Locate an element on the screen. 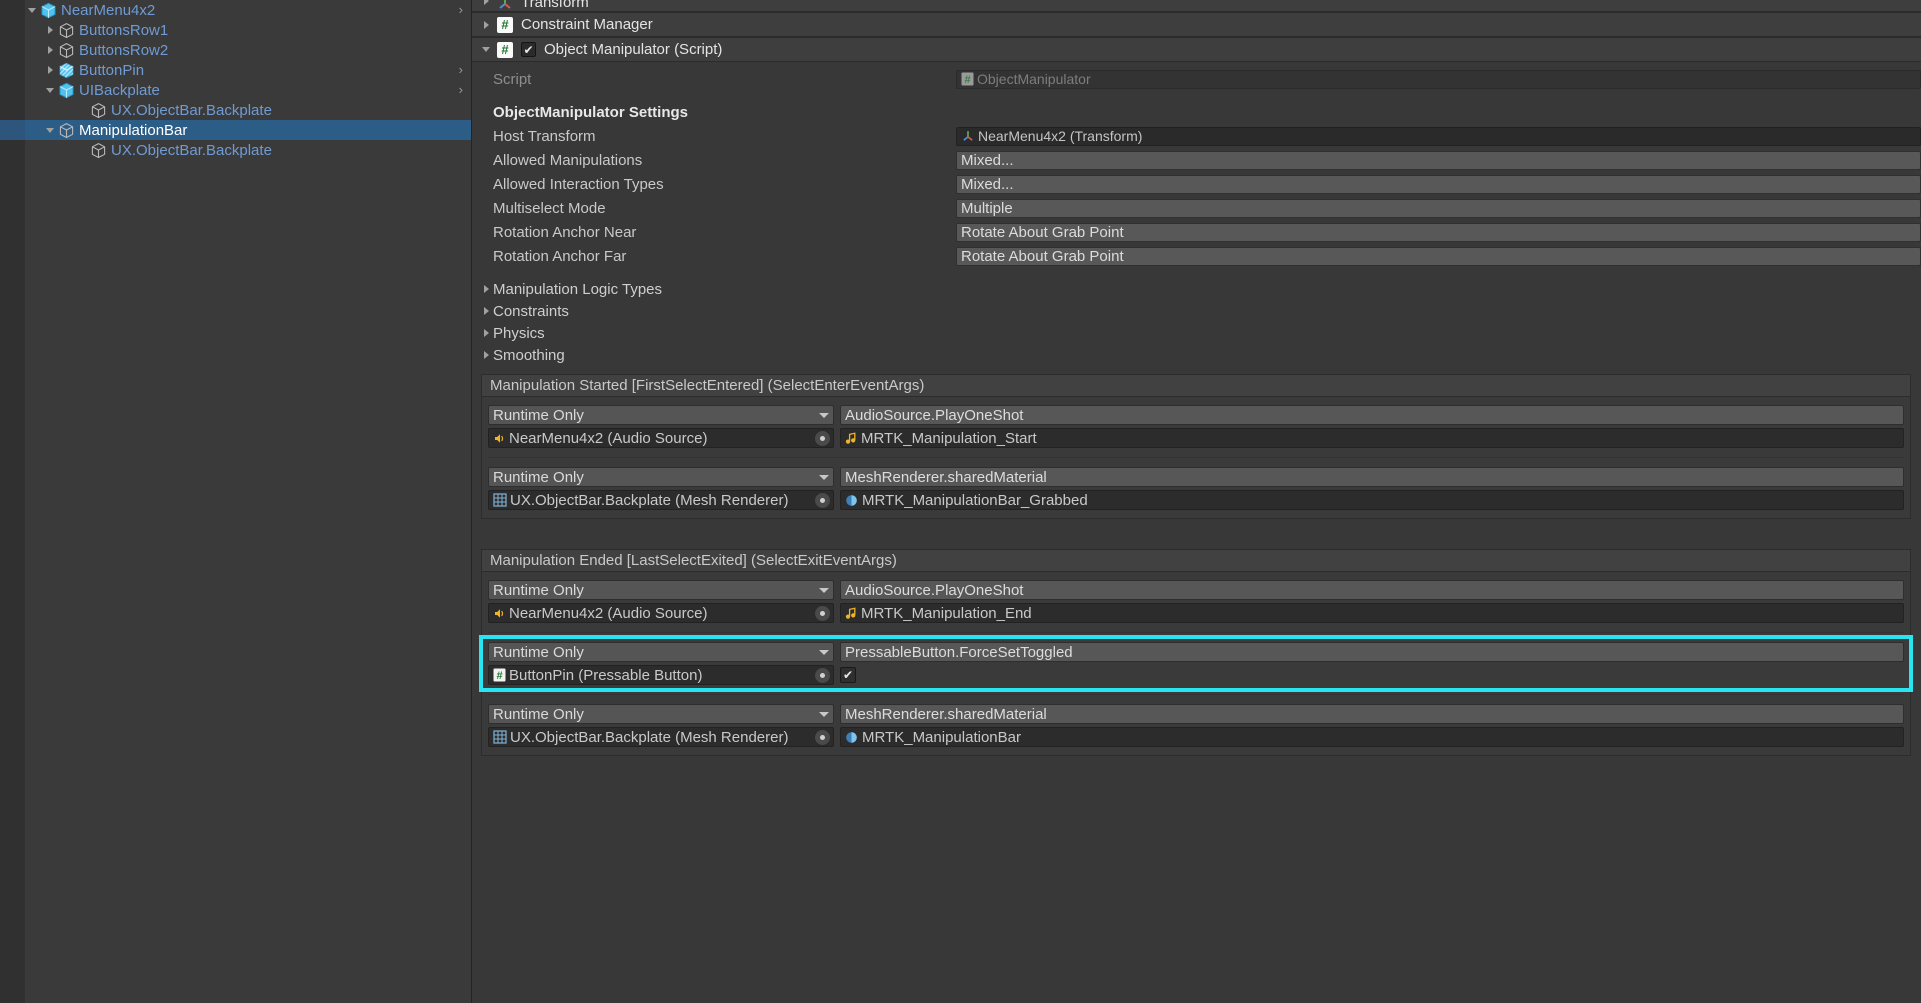 The height and width of the screenshot is (1003, 1921). gameobject-cube-icon is located at coordinates (66, 50).